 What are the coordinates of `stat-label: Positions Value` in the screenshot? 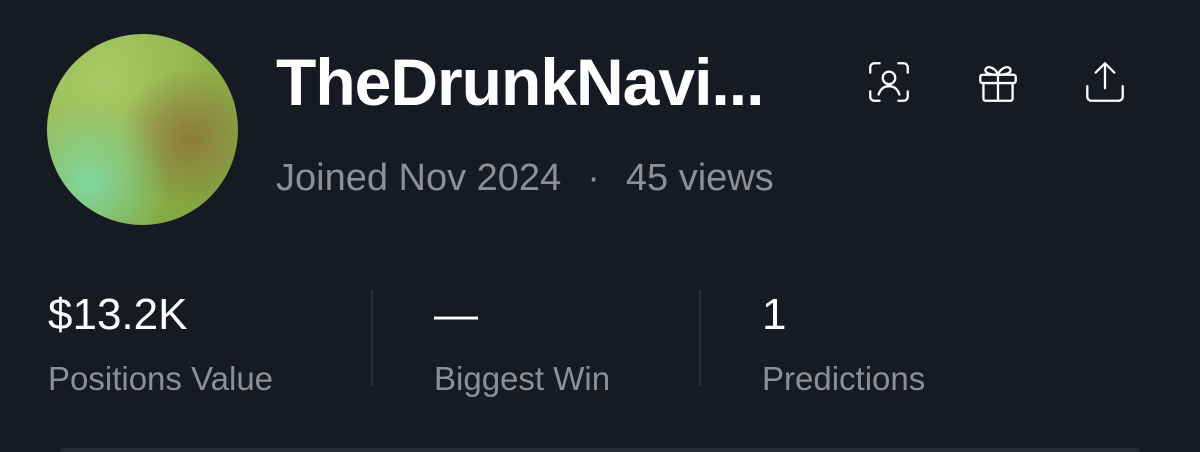 It's located at (161, 378).